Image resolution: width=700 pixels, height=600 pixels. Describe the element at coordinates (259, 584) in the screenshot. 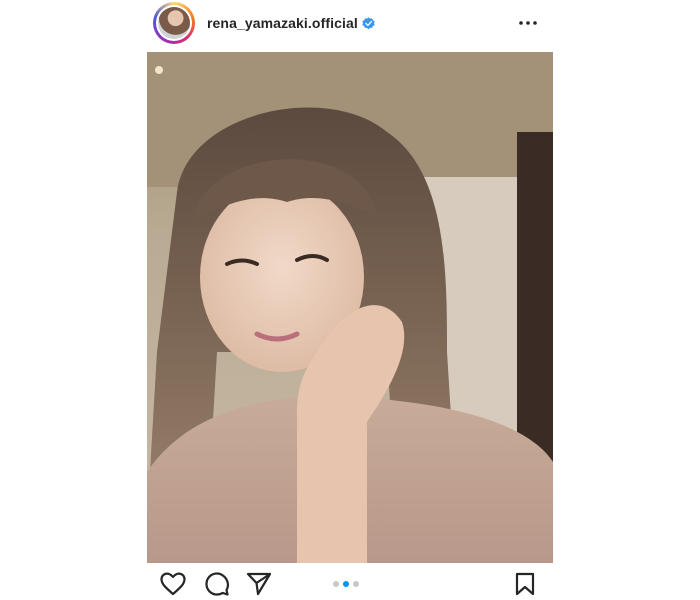

I see `share-icon` at that location.